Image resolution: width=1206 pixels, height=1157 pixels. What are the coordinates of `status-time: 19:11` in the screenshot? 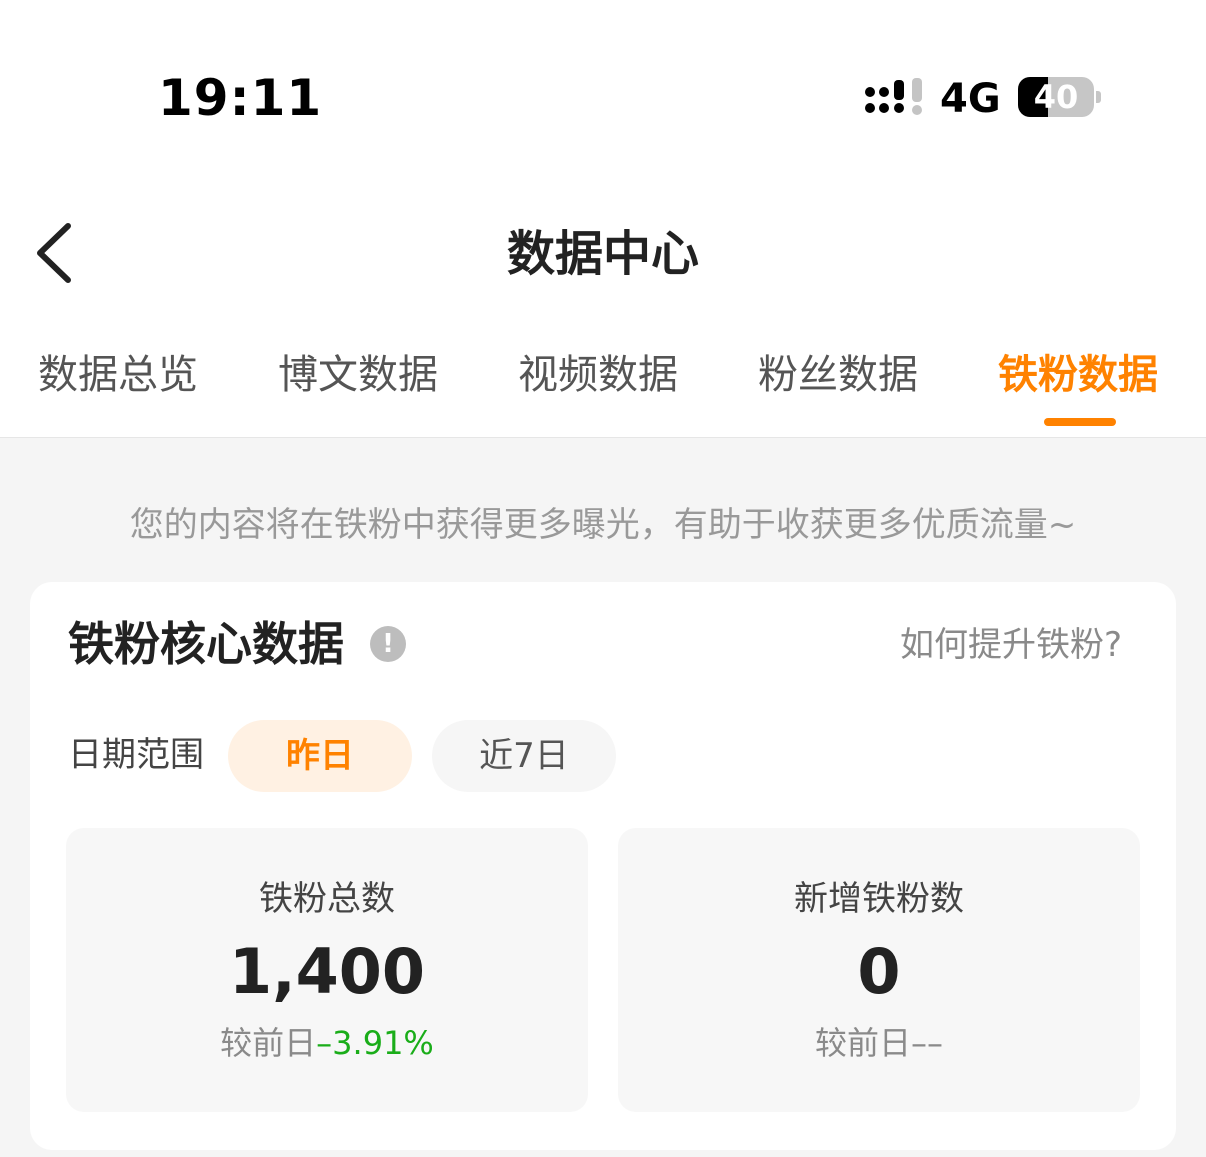 It's located at (240, 98).